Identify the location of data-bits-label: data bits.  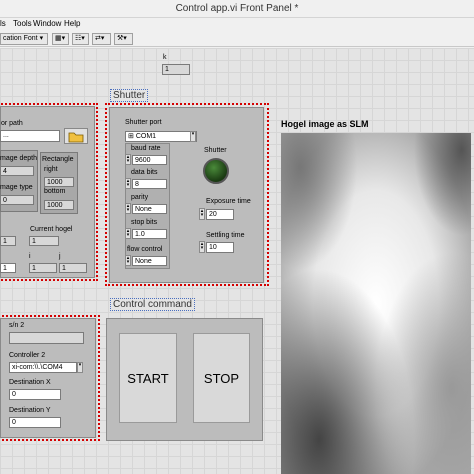
(144, 172).